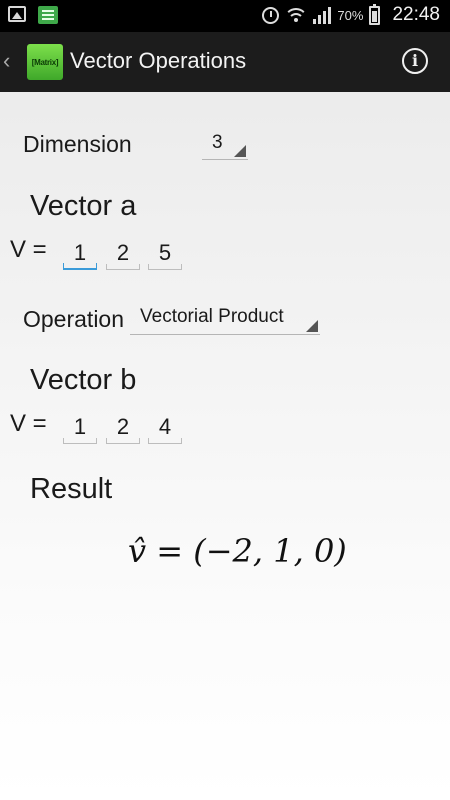  I want to click on operation-spinner: Vectorial Product, so click(225, 319).